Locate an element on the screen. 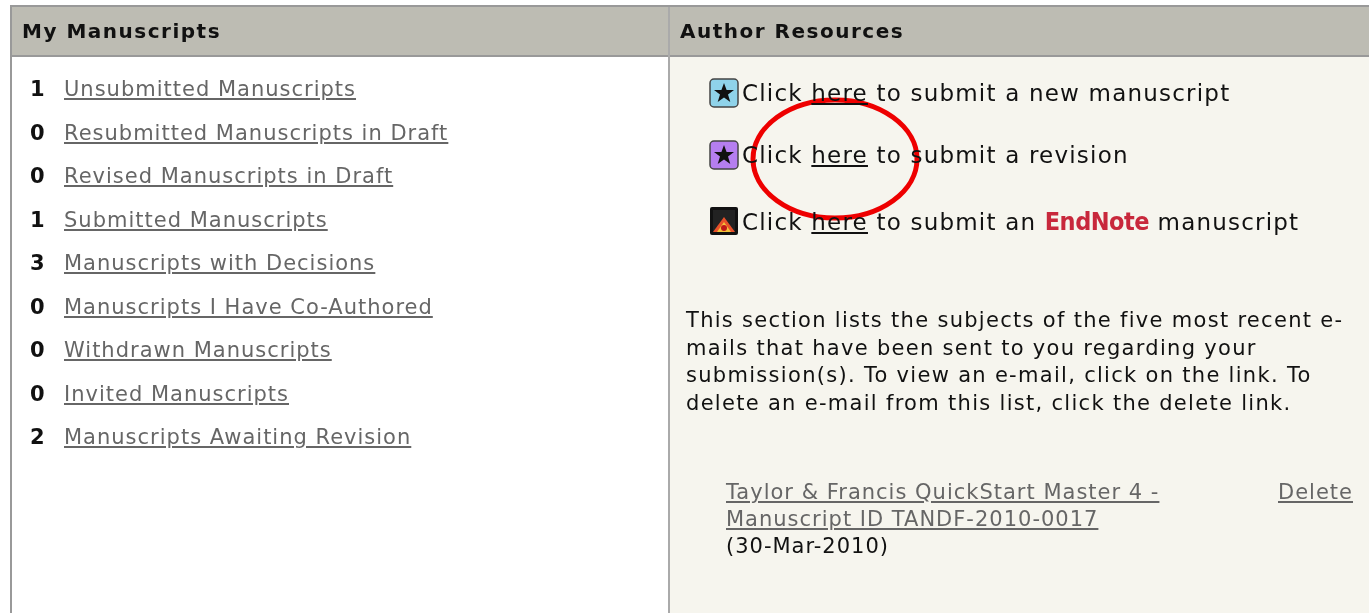 The height and width of the screenshot is (613, 1369). manuscript-count: 2 is located at coordinates (38, 437).